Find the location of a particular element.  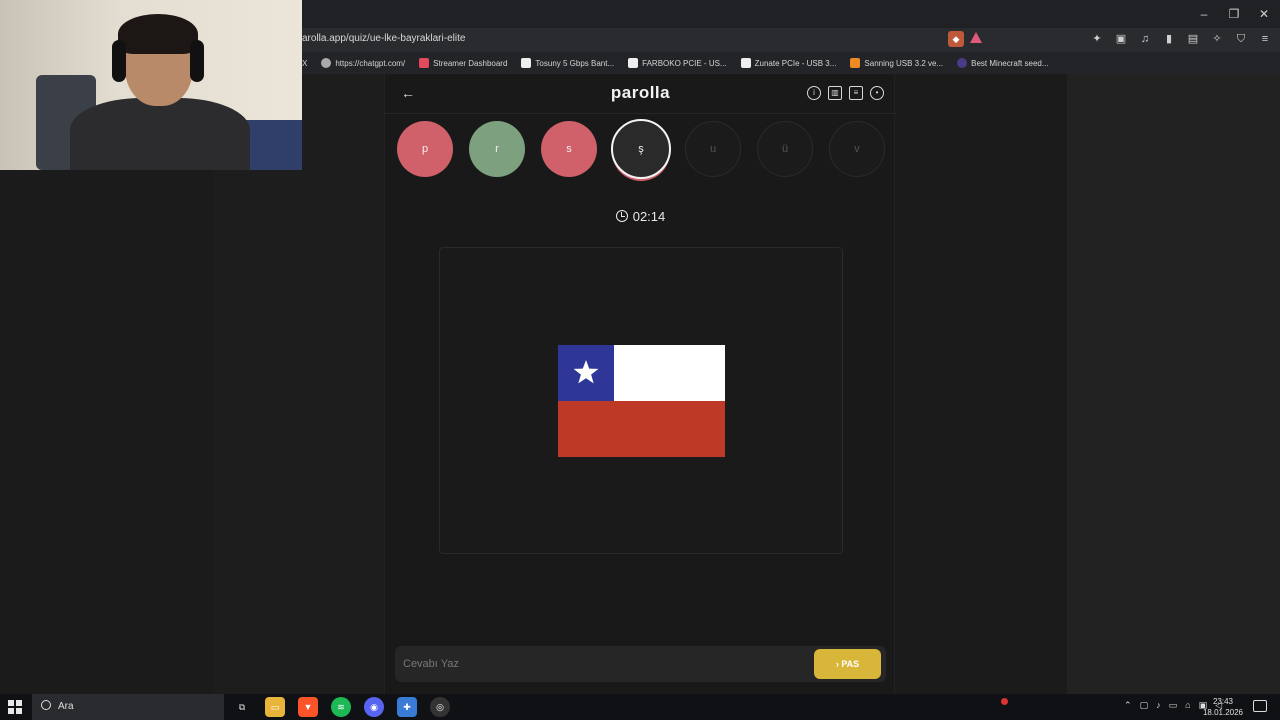

timer: 02:14 is located at coordinates (640, 216).